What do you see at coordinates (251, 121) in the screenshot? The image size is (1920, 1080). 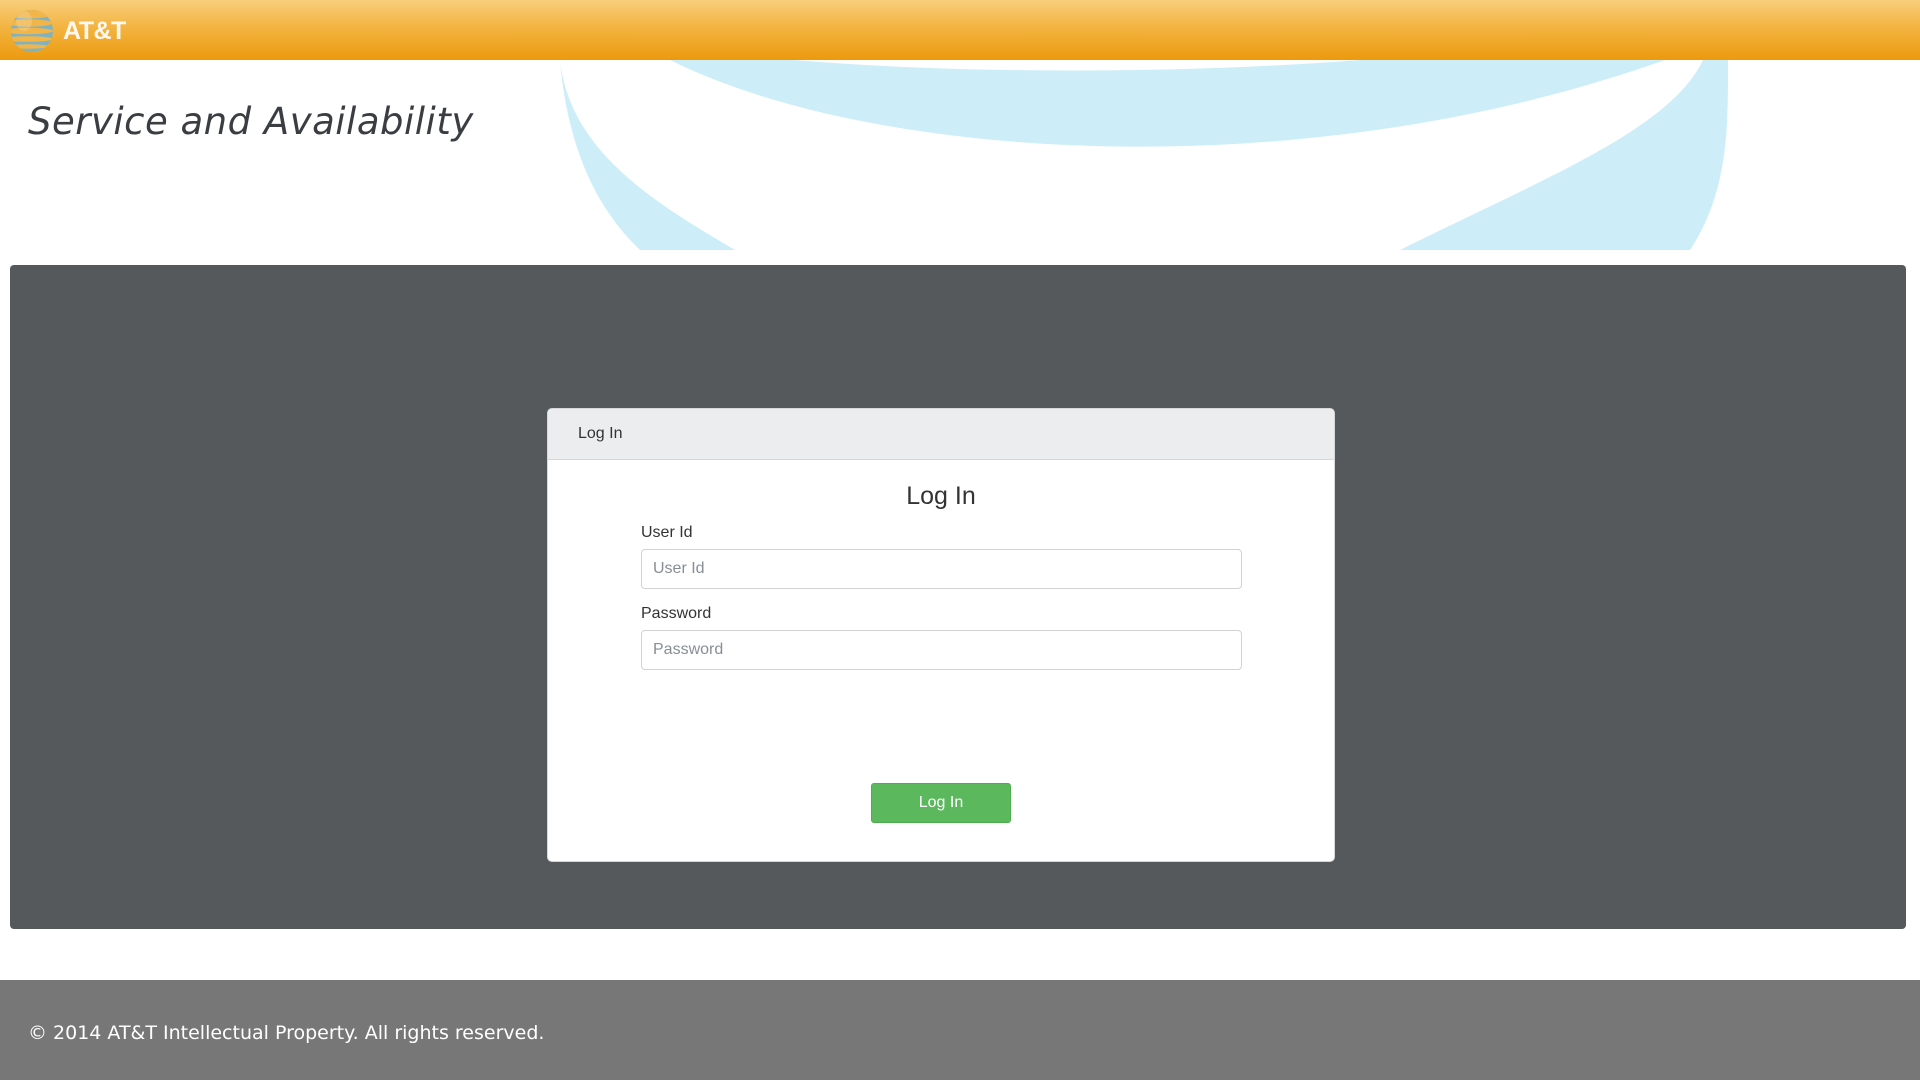 I see `page-title: Service and Availability` at bounding box center [251, 121].